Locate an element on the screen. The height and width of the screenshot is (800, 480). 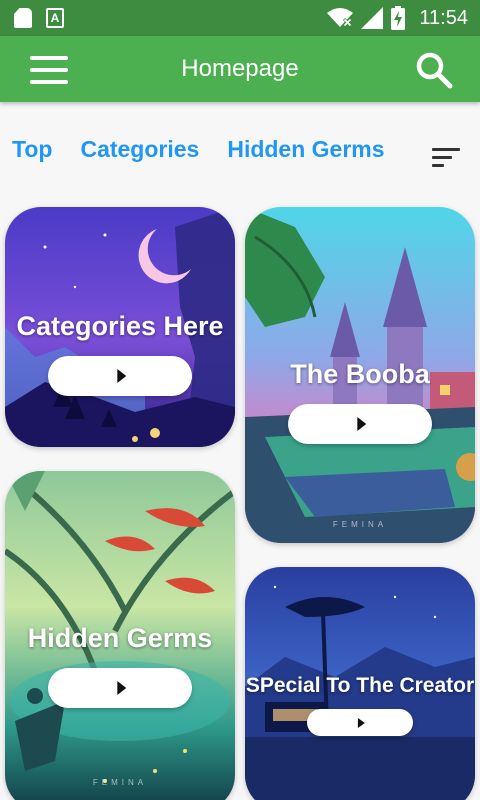
status-time: 11:54 is located at coordinates (443, 17).